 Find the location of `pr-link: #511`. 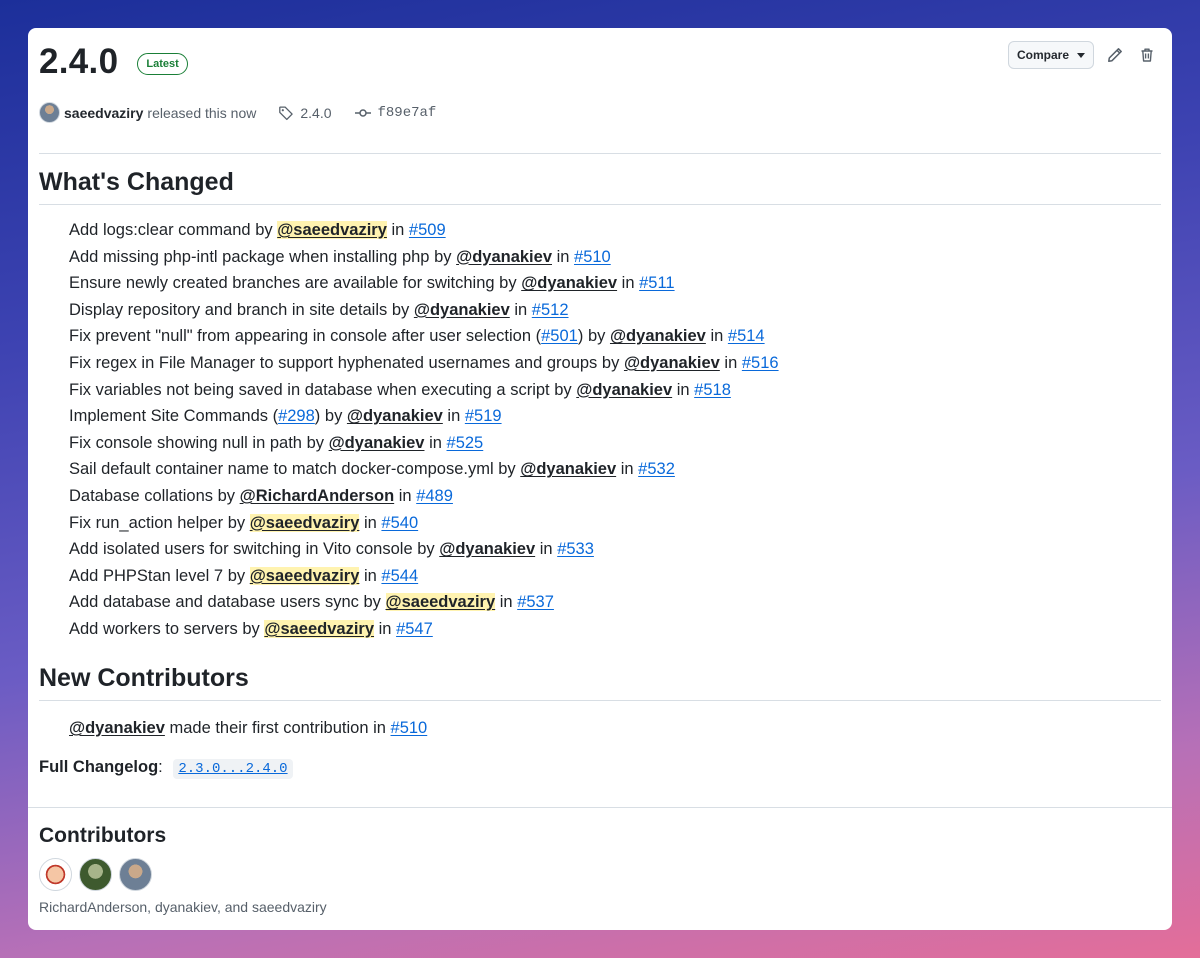

pr-link: #511 is located at coordinates (656, 283).